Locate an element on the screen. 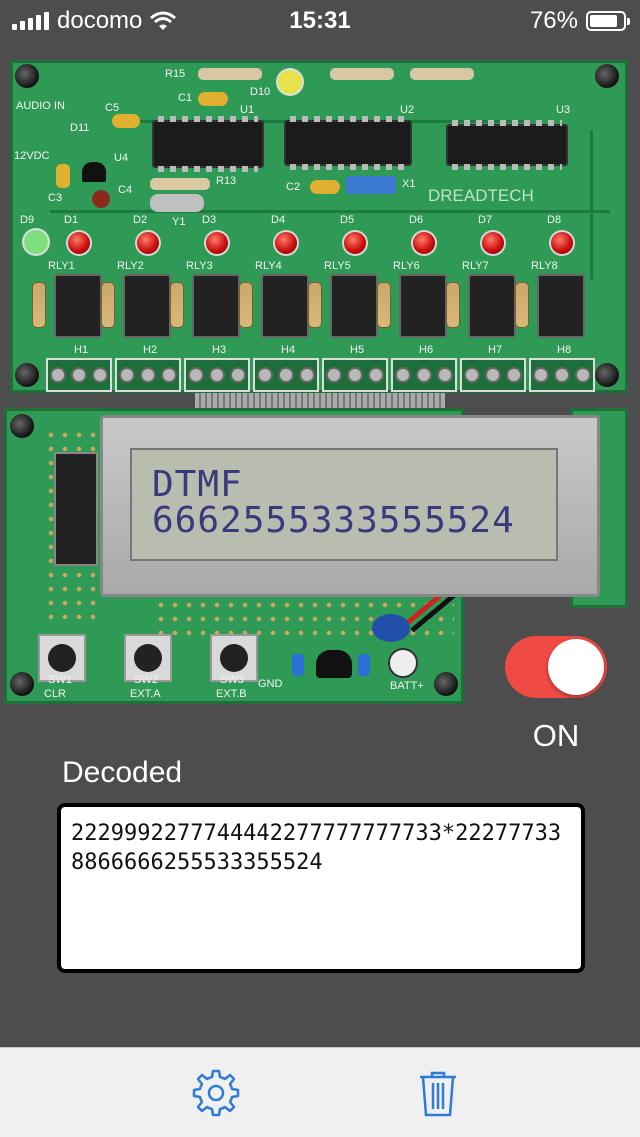 The image size is (640, 1137). relay-label: RLY4 is located at coordinates (268, 266).